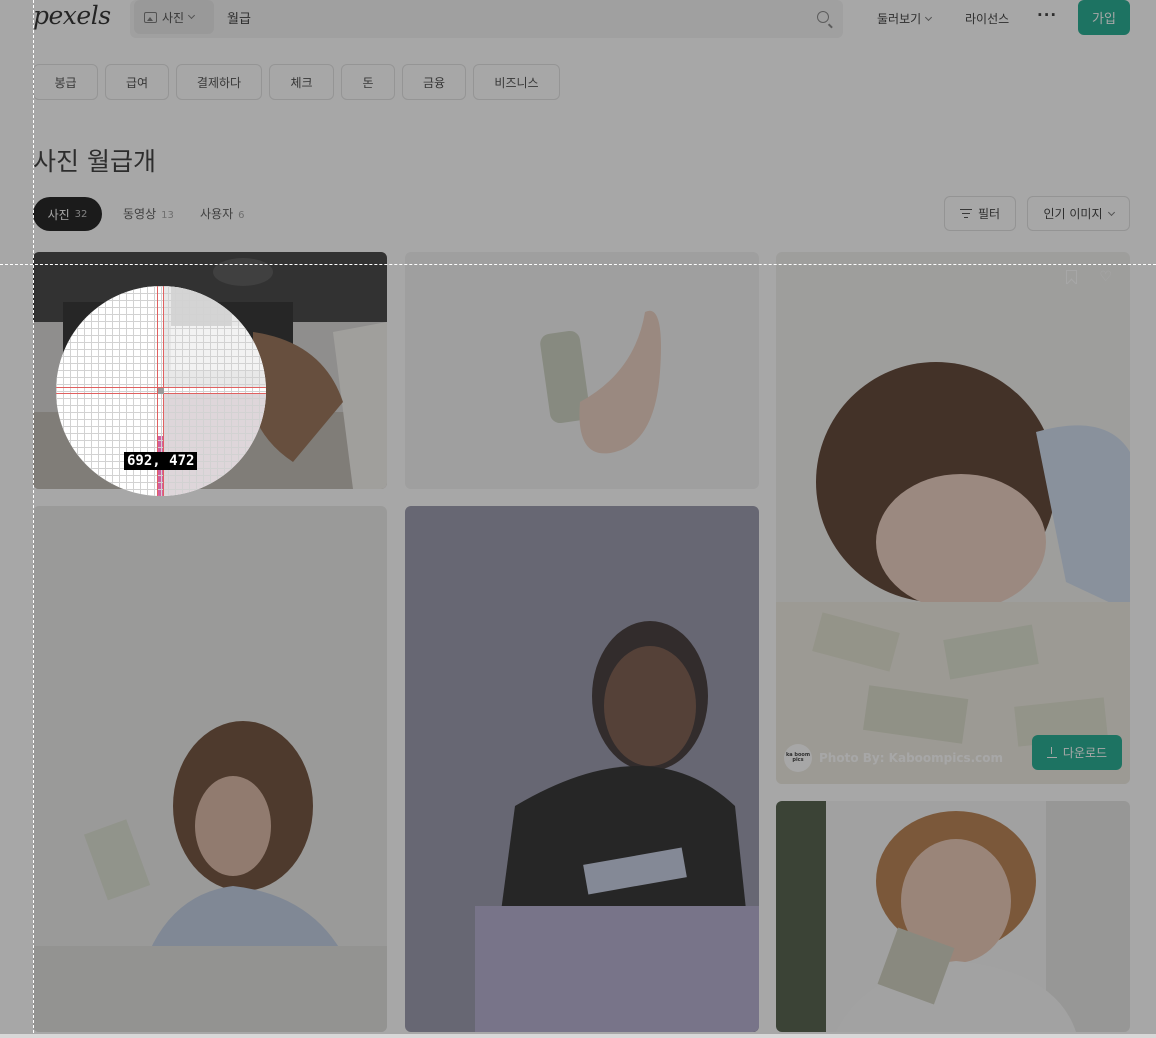 This screenshot has height=1038, width=1156. What do you see at coordinates (217, 214) in the screenshot?
I see `tab-label: 사용자` at bounding box center [217, 214].